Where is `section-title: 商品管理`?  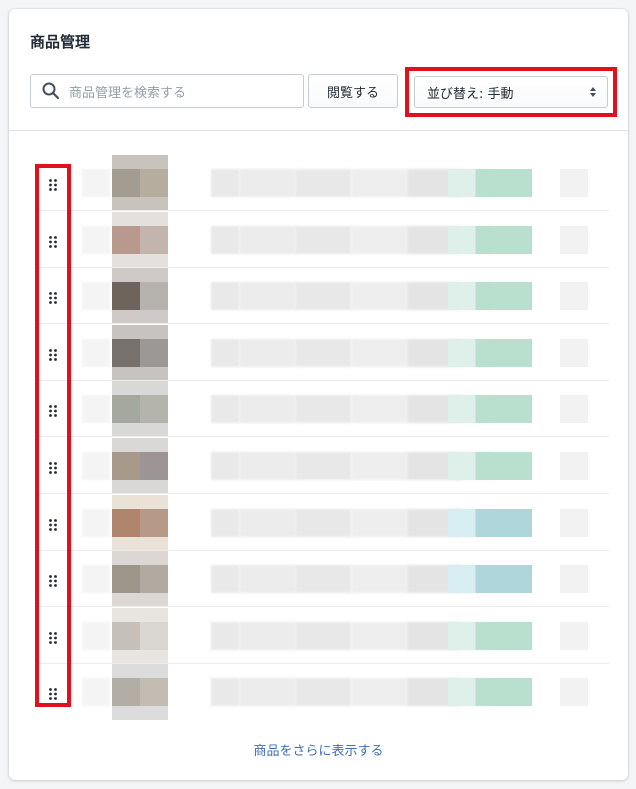
section-title: 商品管理 is located at coordinates (60, 42).